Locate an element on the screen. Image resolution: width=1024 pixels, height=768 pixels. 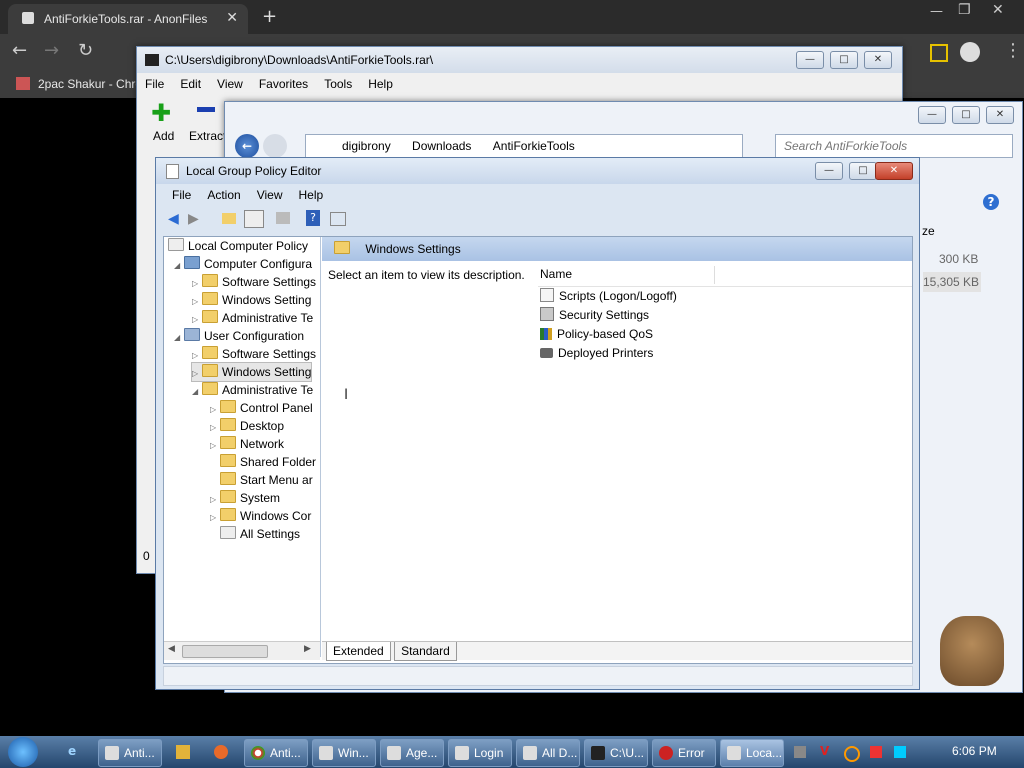
back-icon: ◀ is located at coordinates (173, 219).